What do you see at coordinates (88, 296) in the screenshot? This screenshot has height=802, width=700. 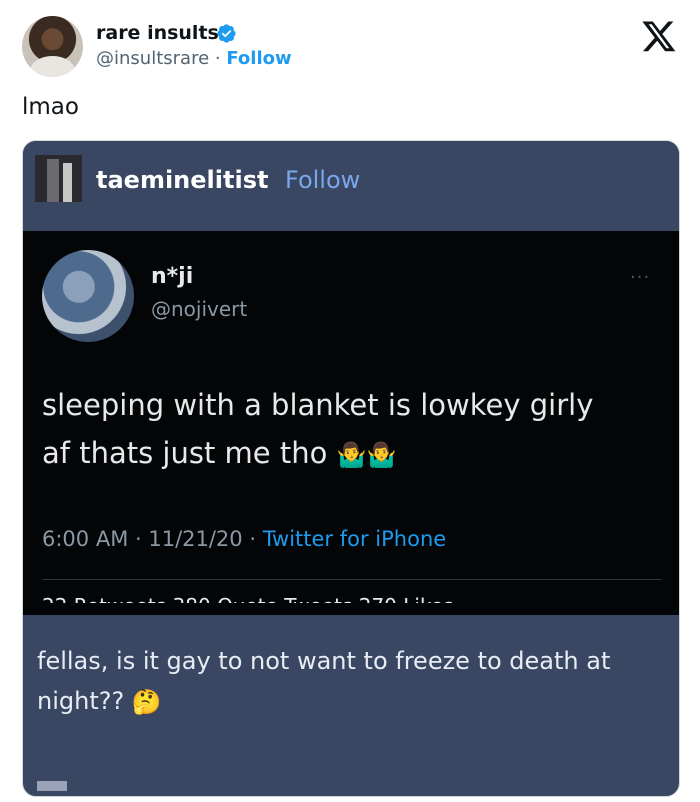 I see `embedded-tweet-avatar` at bounding box center [88, 296].